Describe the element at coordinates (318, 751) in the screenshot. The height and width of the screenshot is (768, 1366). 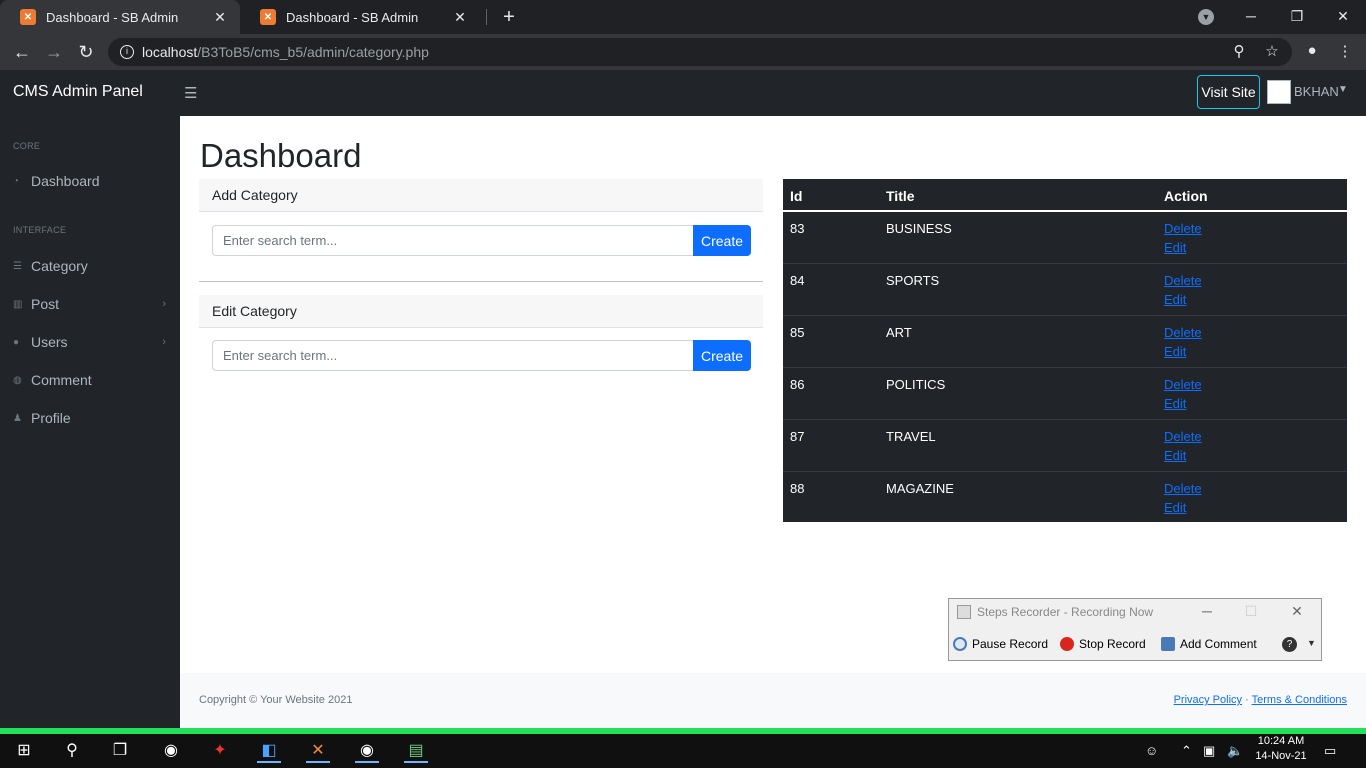
I see `xampp-icon: ✕` at that location.